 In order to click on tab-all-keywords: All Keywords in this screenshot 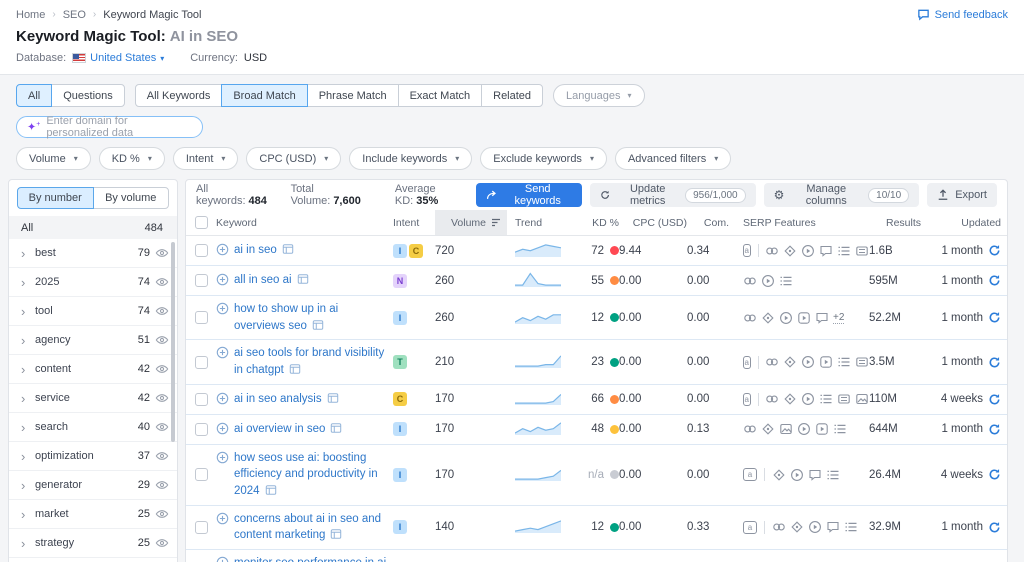, I will do `click(178, 95)`.